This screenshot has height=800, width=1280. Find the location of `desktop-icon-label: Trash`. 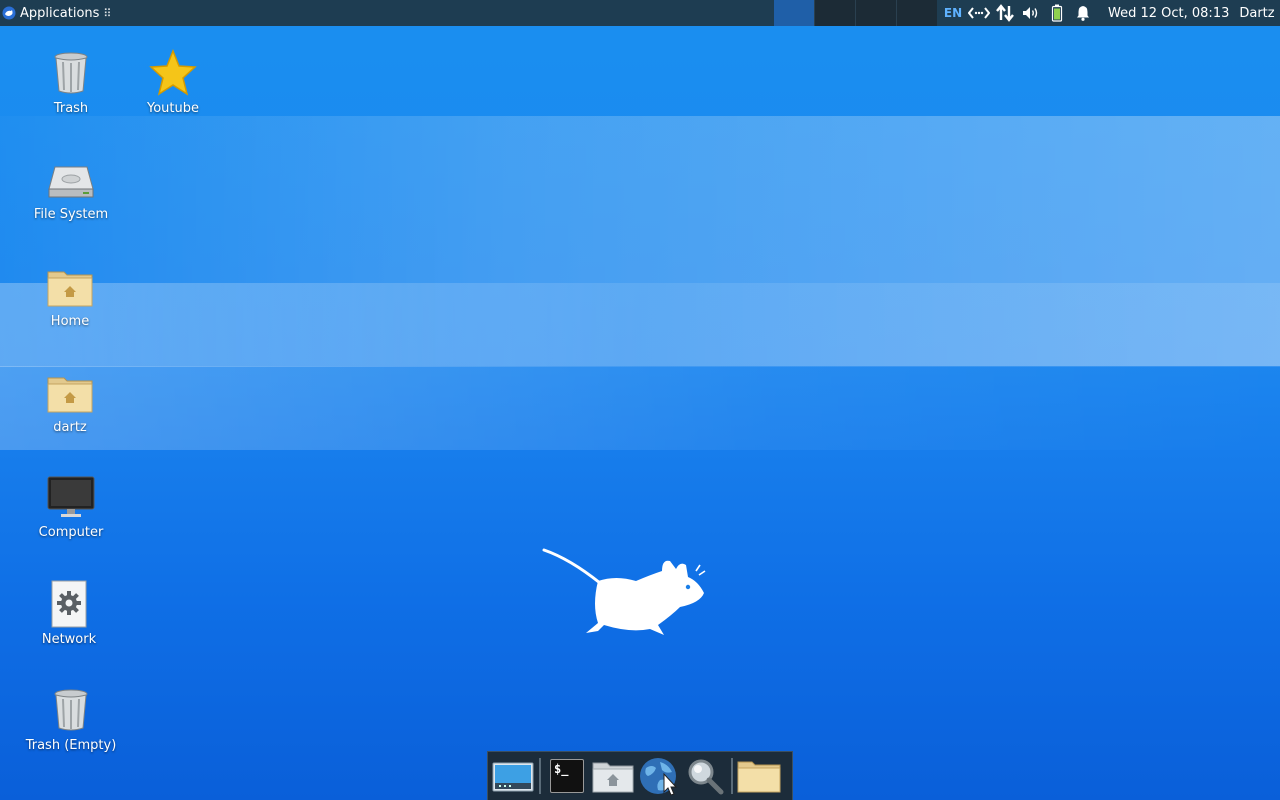

desktop-icon-label: Trash is located at coordinates (71, 108).